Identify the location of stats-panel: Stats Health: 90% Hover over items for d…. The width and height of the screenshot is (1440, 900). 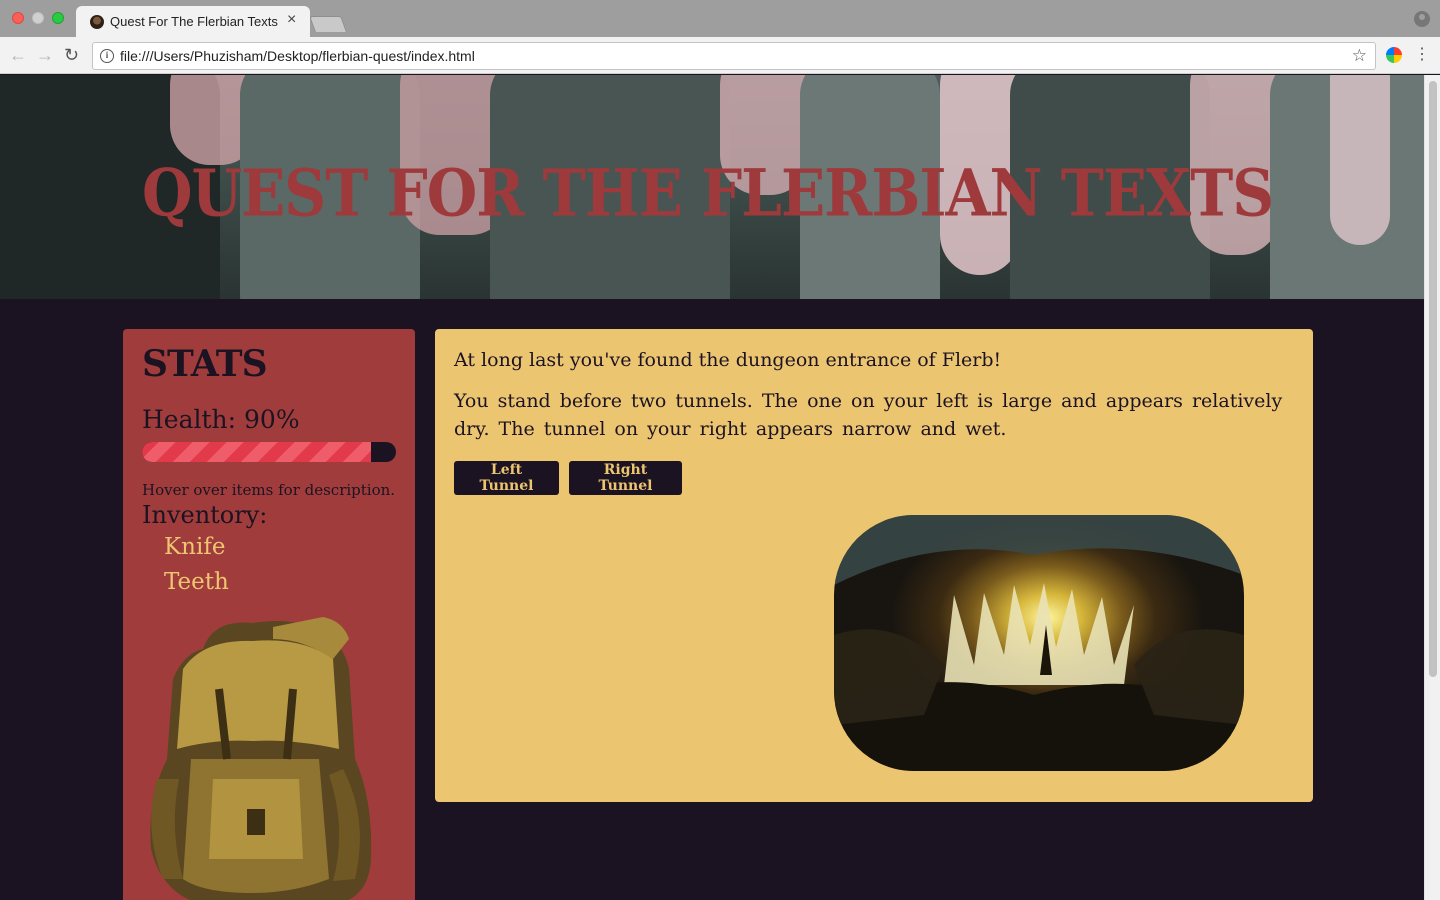
(269, 614).